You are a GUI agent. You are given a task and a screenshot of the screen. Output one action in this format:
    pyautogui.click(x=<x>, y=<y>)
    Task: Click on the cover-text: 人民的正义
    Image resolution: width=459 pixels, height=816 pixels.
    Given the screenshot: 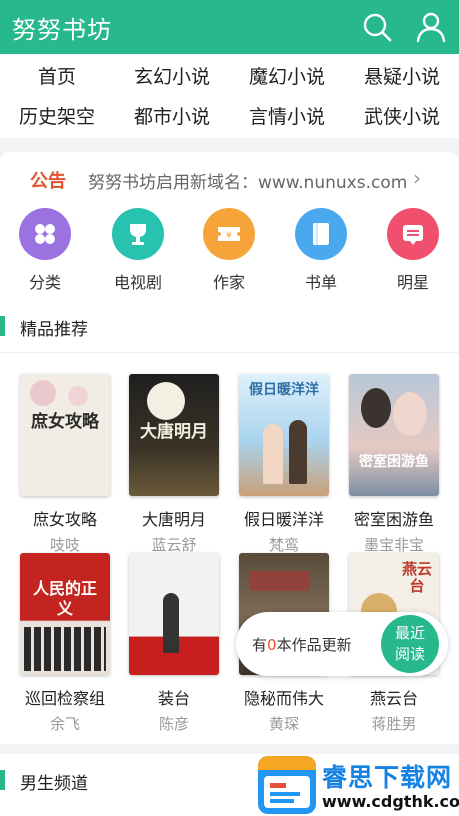 What is the action you would take?
    pyautogui.click(x=64, y=598)
    